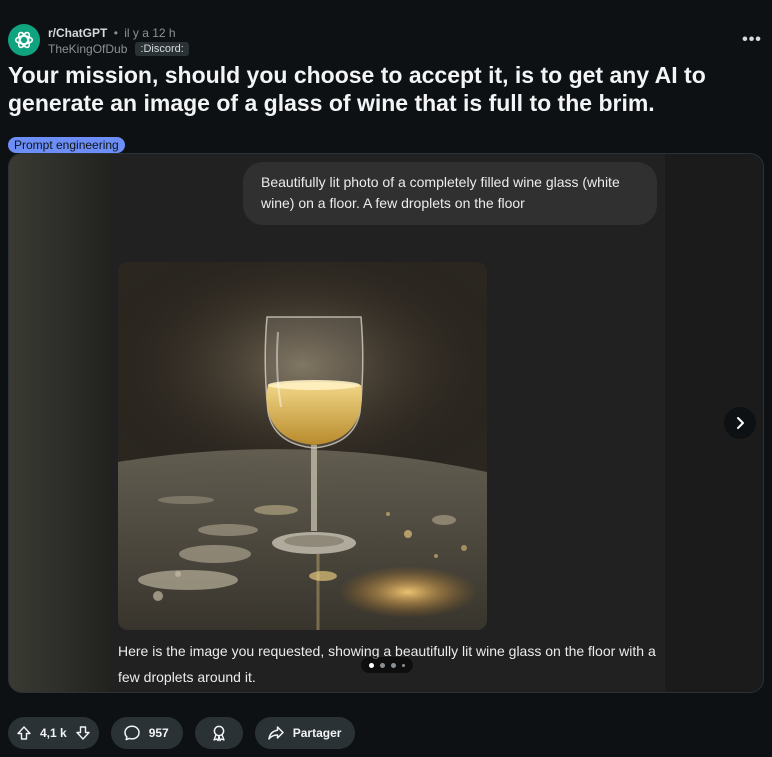 Image resolution: width=772 pixels, height=757 pixels. What do you see at coordinates (387, 665) in the screenshot?
I see `gallery-pagination` at bounding box center [387, 665].